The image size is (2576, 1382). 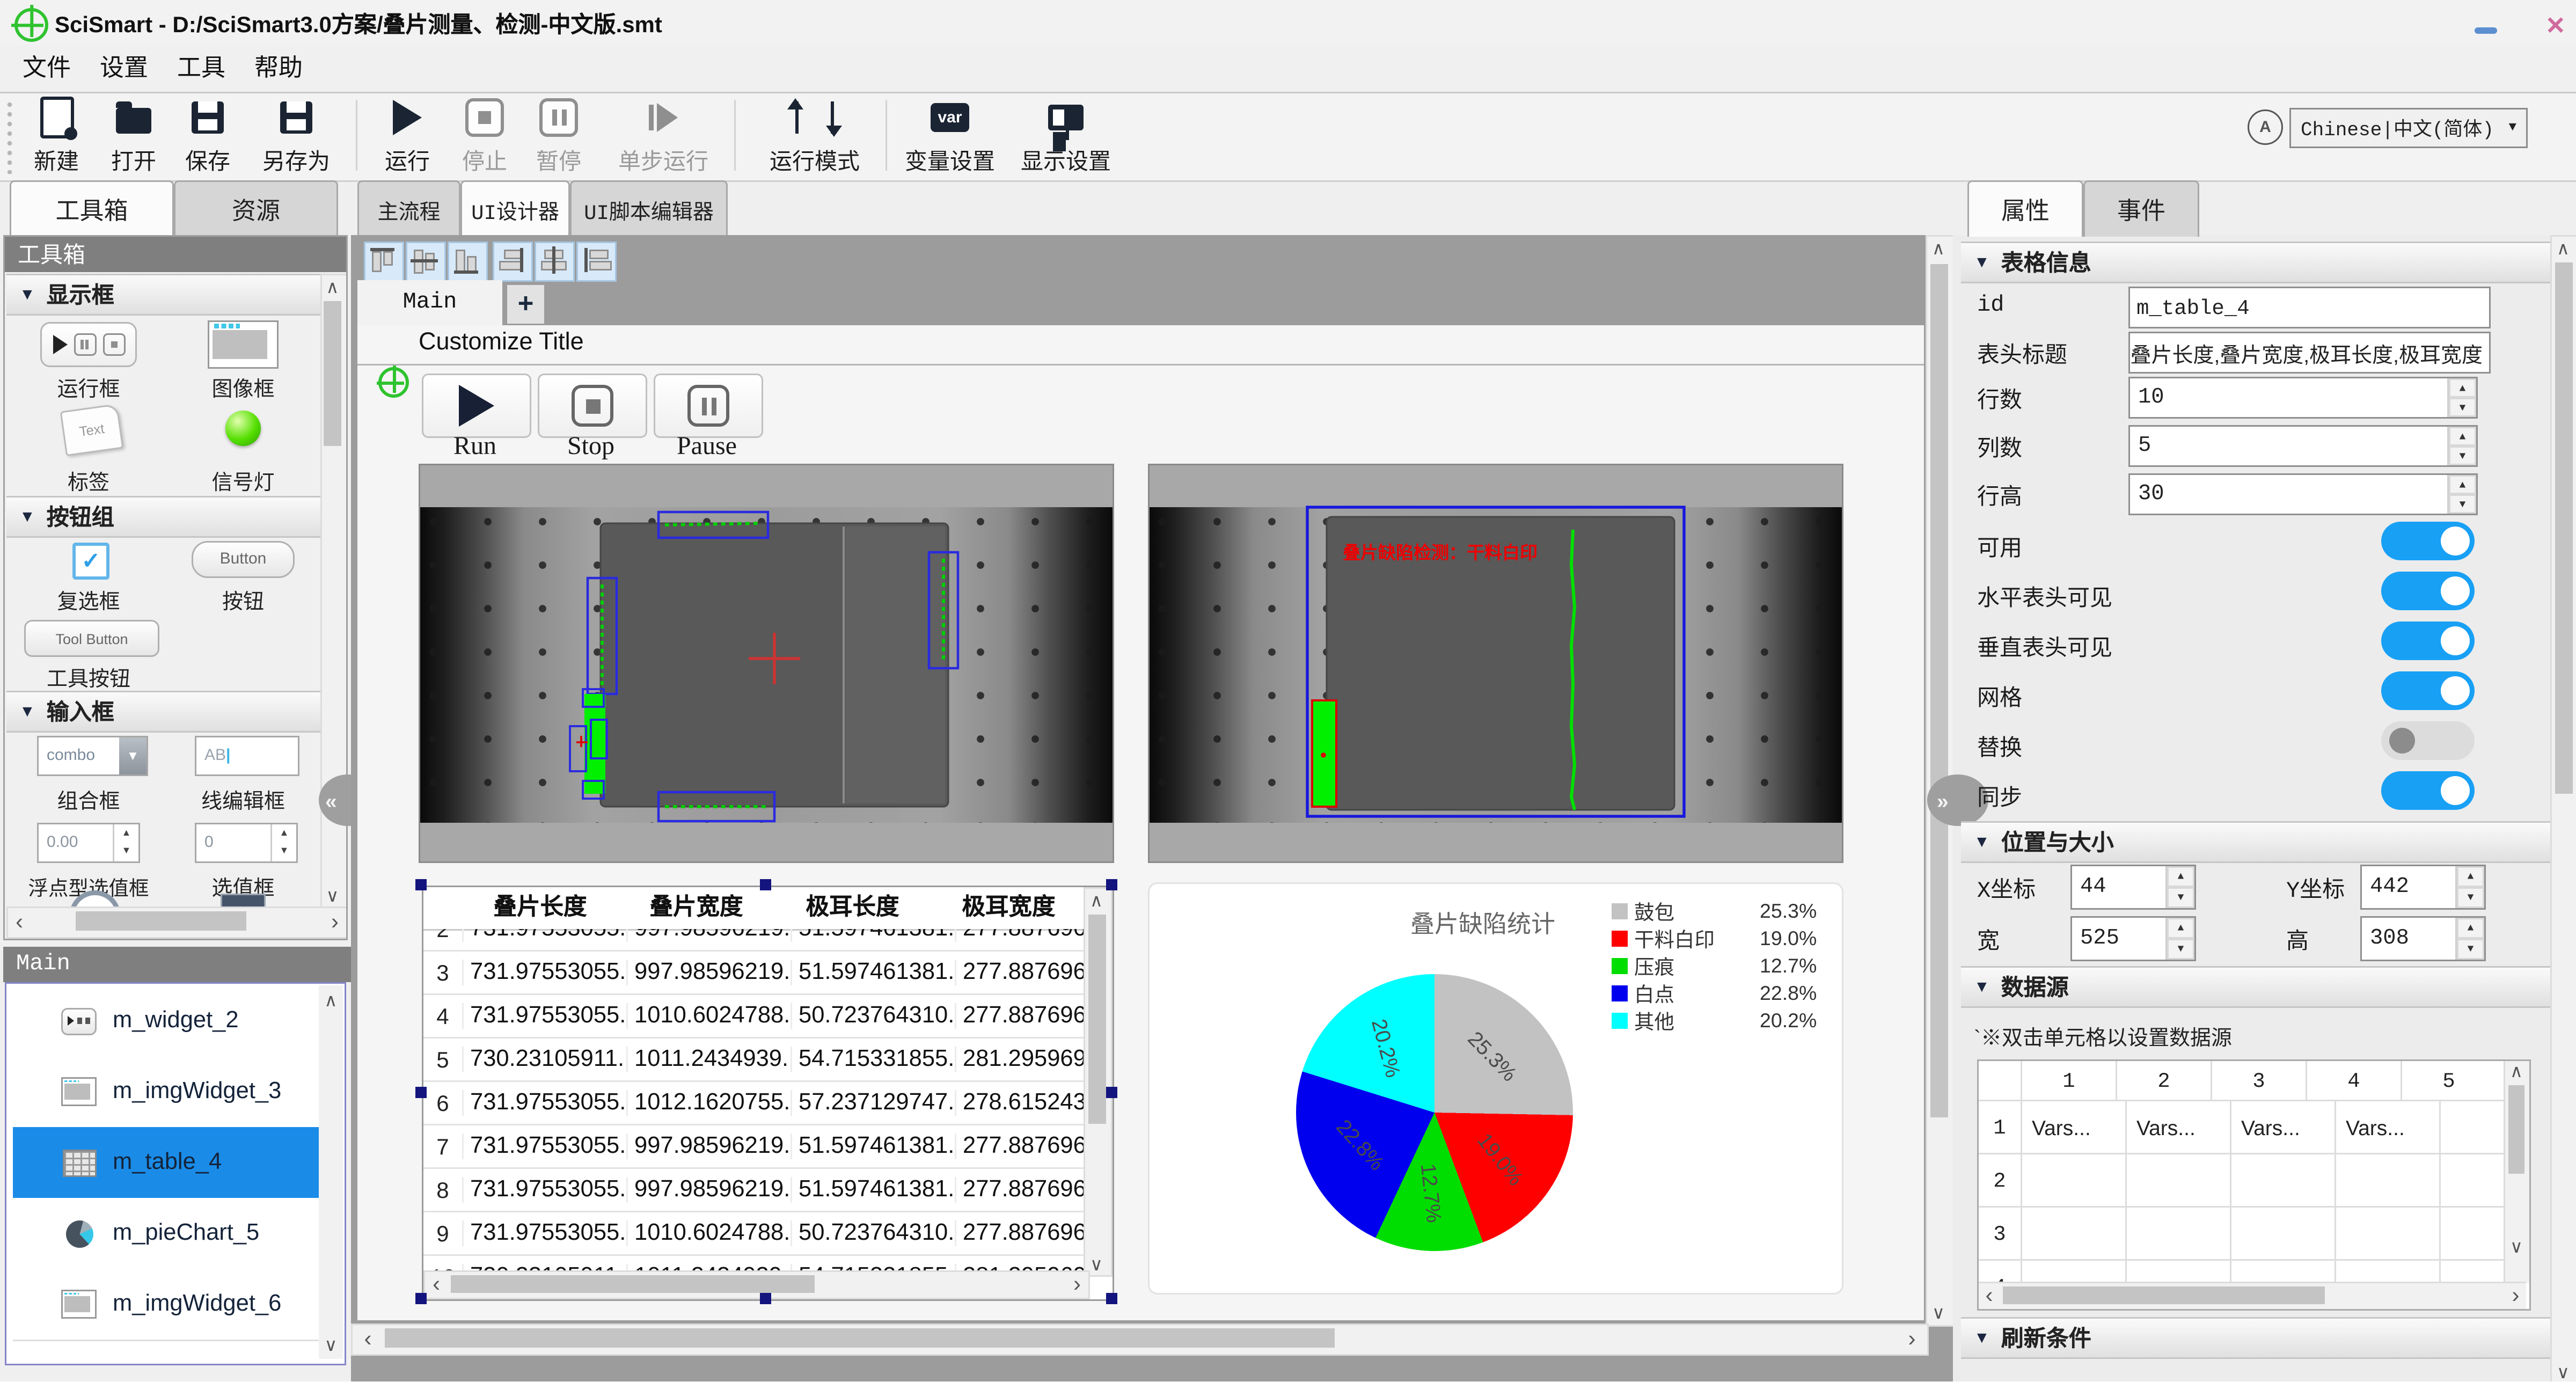 What do you see at coordinates (92, 430) in the screenshot?
I see `toolbox-label-icon: Text` at bounding box center [92, 430].